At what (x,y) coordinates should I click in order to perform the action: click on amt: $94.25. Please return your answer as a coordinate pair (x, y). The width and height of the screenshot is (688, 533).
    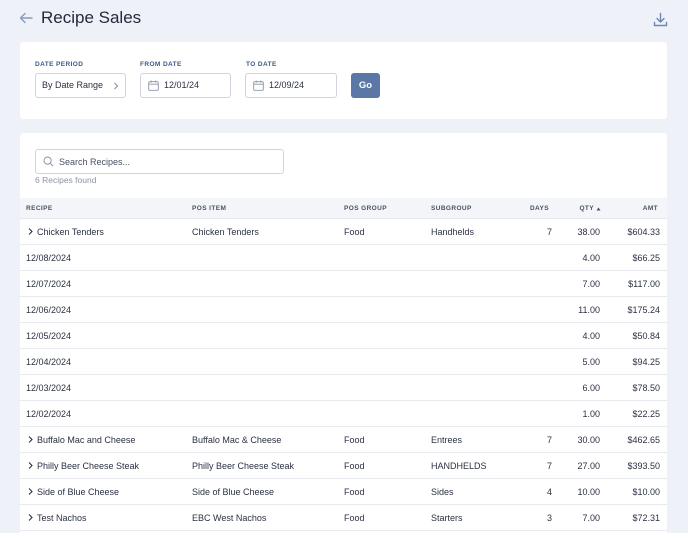
    Looking at the image, I should click on (646, 362).